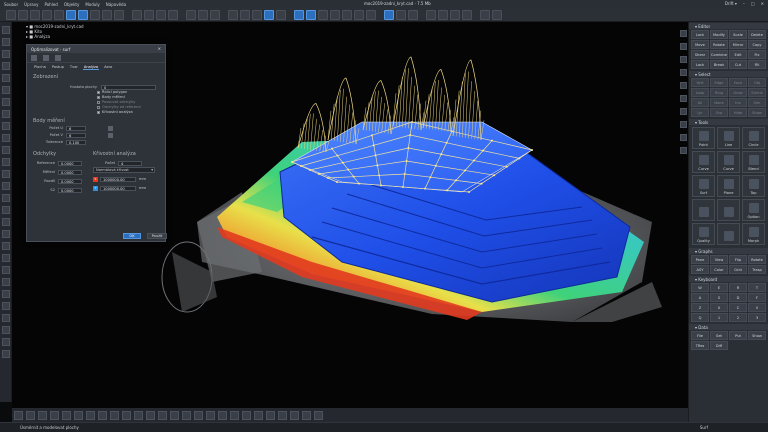 Image resolution: width=768 pixels, height=432 pixels. I want to click on command-button: Break, so click(719, 64).